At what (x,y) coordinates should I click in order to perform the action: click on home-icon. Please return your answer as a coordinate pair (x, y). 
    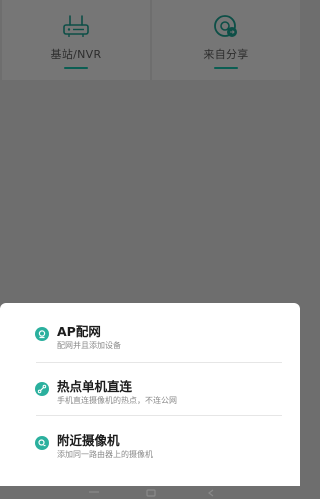
    Looking at the image, I should click on (151, 493).